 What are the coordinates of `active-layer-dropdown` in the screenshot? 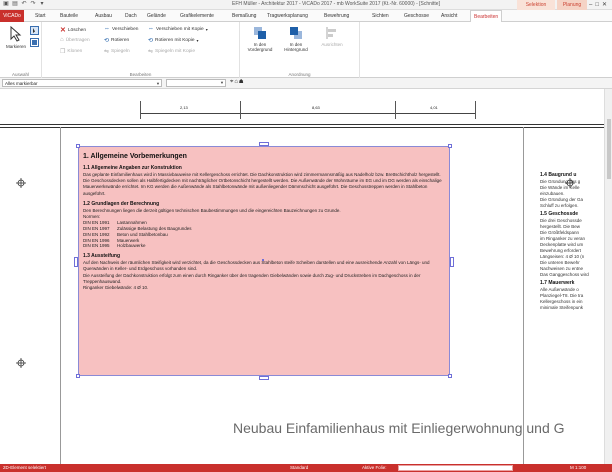 It's located at (455, 468).